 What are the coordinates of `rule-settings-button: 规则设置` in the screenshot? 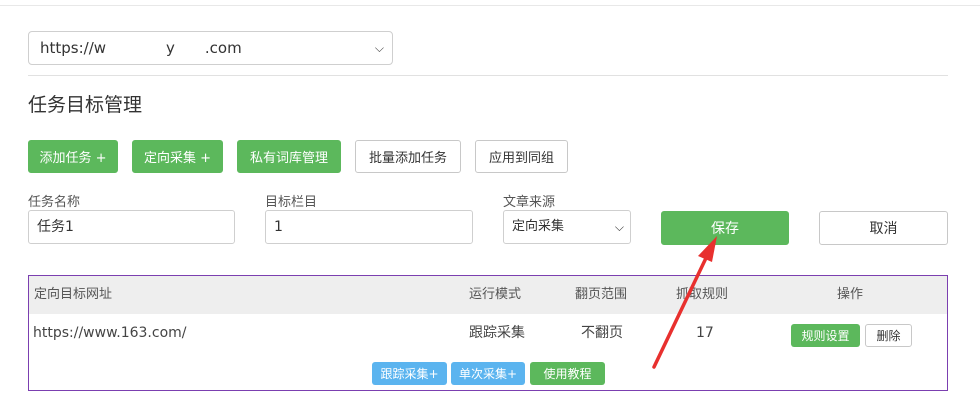 It's located at (825, 335).